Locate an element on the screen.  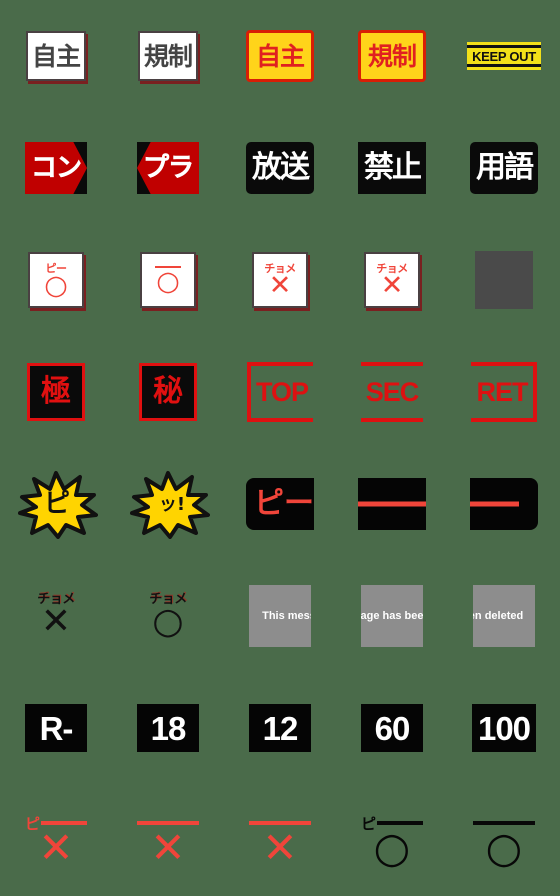
pi-circle-censor-box: ピー ○ is located at coordinates (56, 280).